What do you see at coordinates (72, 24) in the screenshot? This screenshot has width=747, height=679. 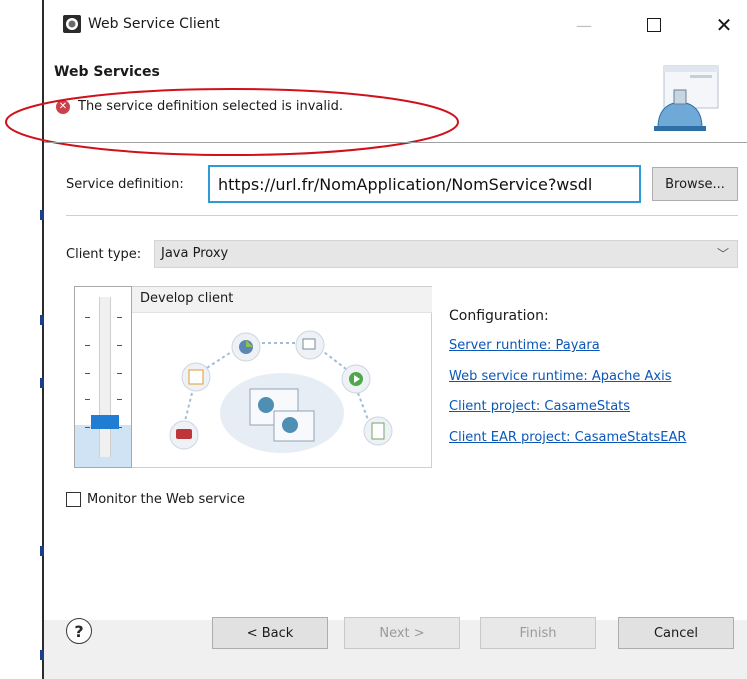 I see `eclipse-app-icon` at bounding box center [72, 24].